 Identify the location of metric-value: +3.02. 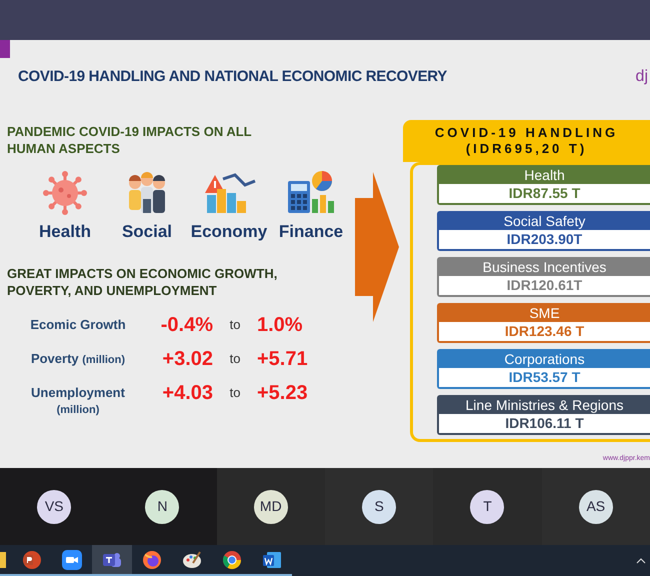
(187, 358).